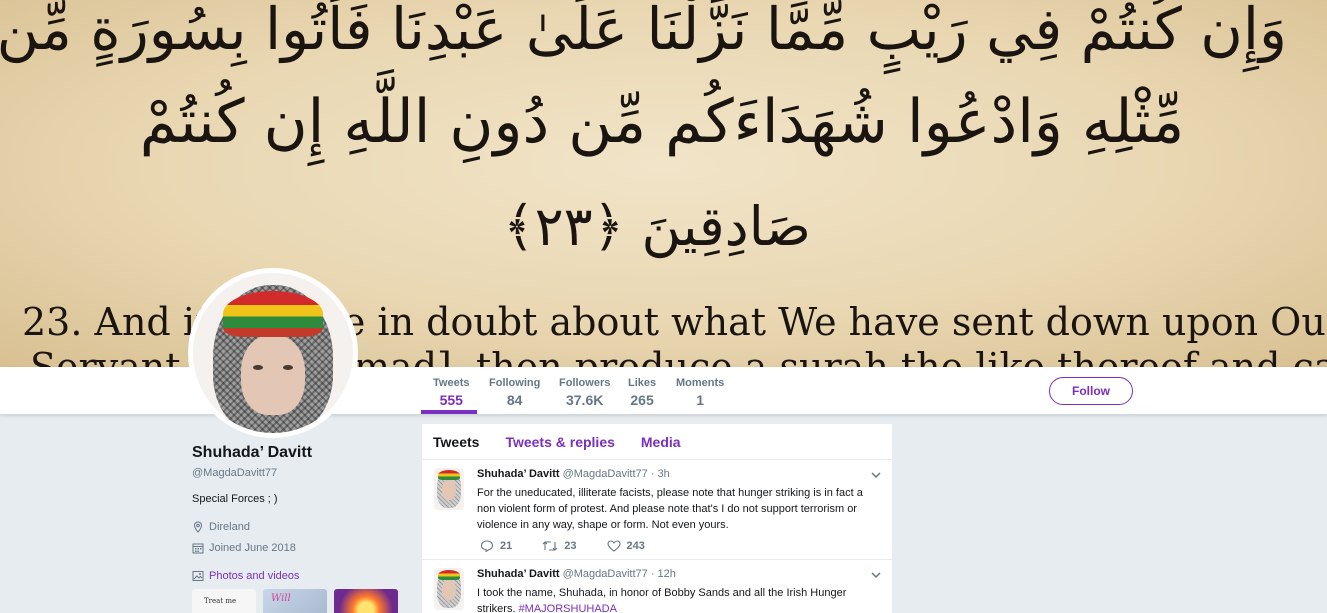 The height and width of the screenshot is (613, 1327). Describe the element at coordinates (302, 576) in the screenshot. I see `photos-videos-link: Photos and videos` at that location.